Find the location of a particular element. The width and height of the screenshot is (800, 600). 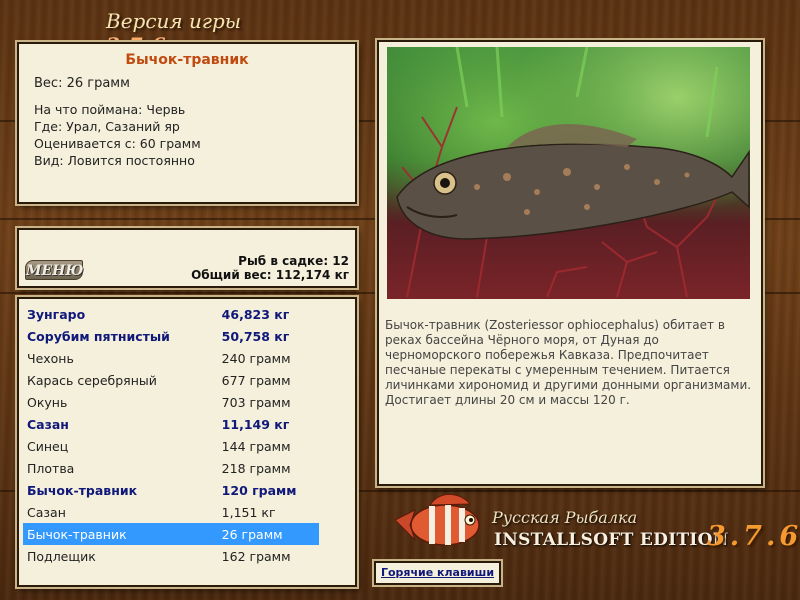

scrollbar is located at coordinates (345, 442).